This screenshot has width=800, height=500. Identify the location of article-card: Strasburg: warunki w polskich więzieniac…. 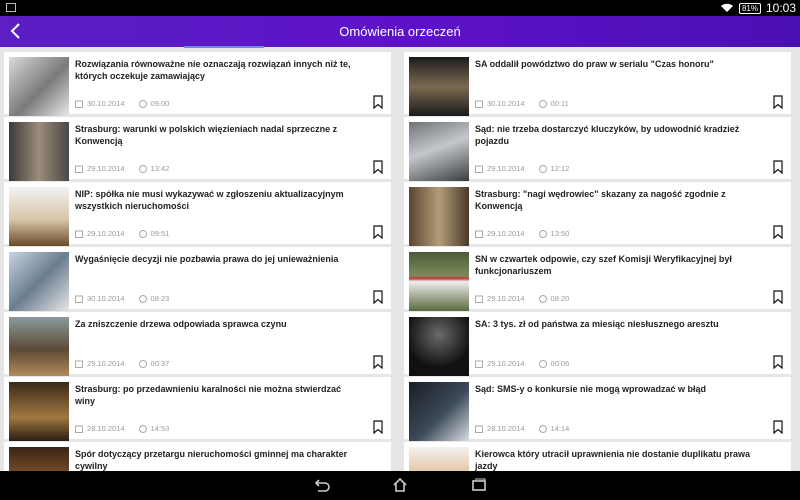
(197, 149).